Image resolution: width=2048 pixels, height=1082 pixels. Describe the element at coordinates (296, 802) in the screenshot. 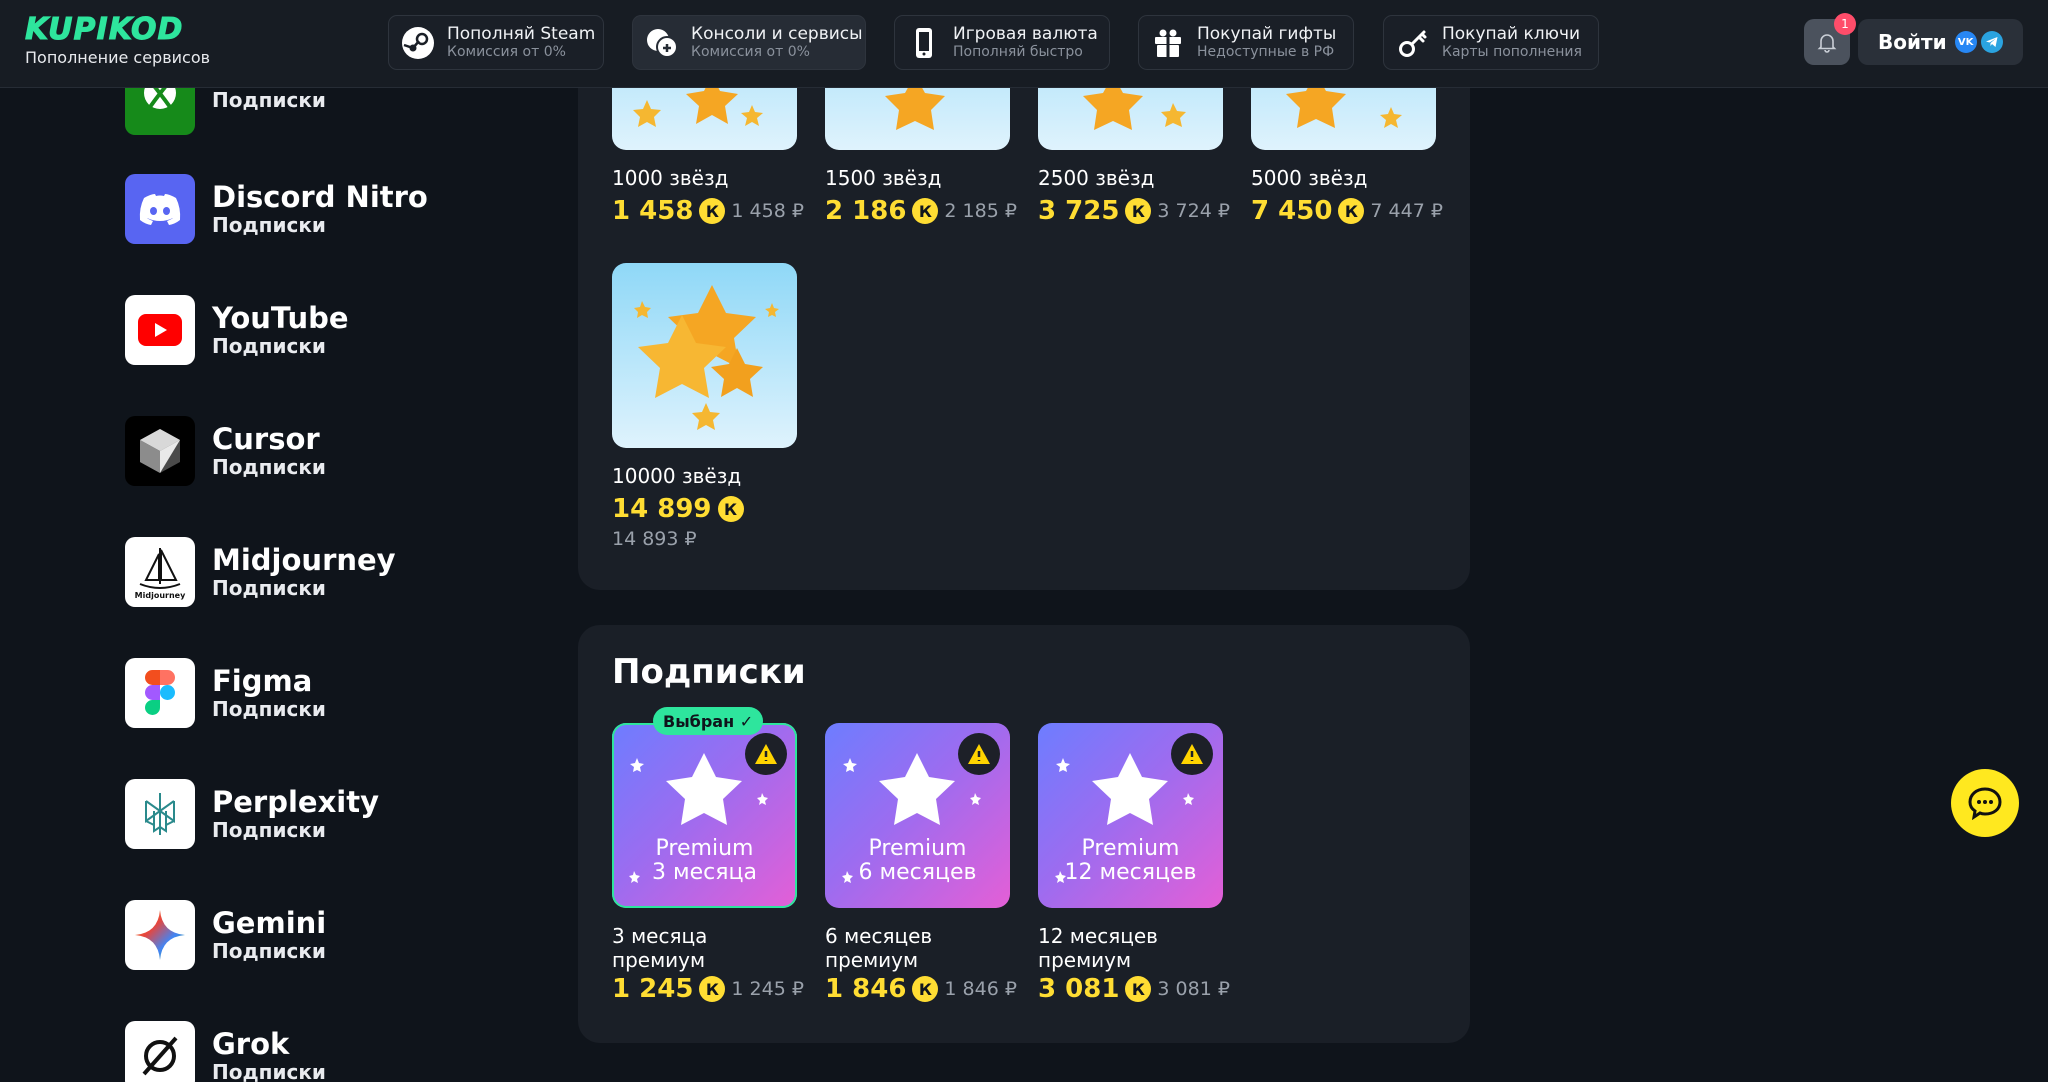

I see `sidebar-item-title: Perplexity` at that location.